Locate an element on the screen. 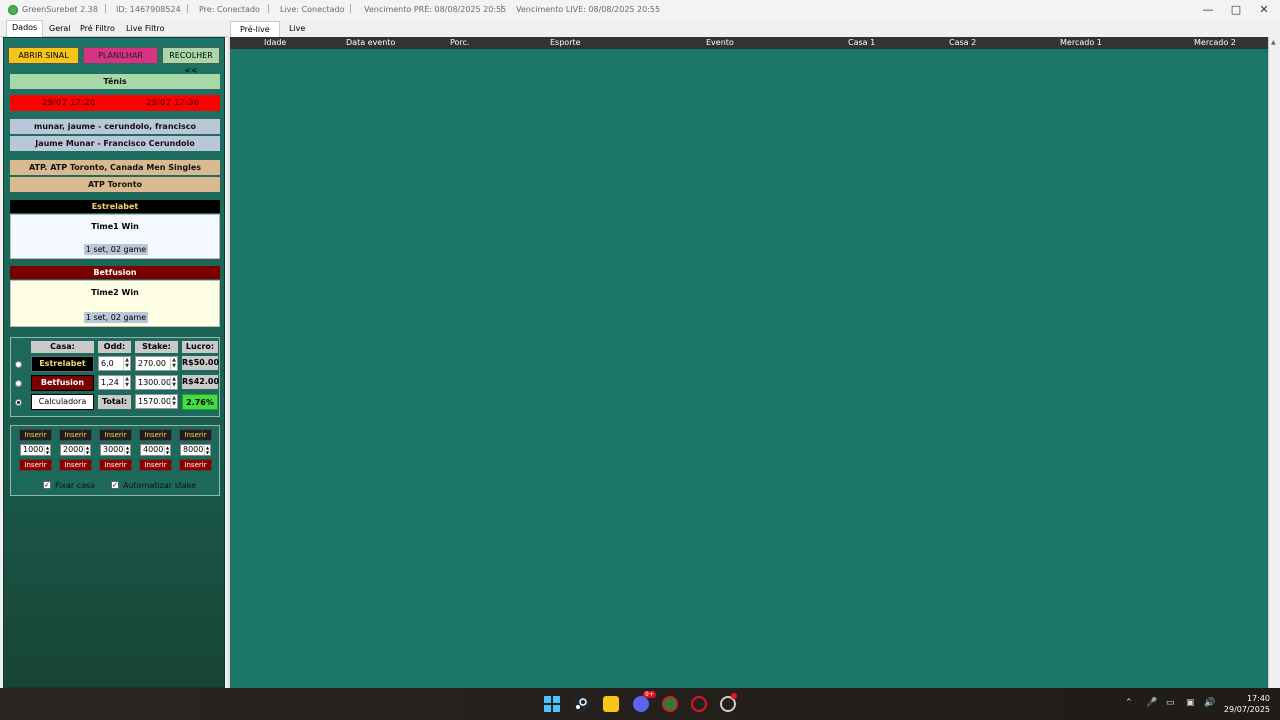 This screenshot has width=1280, height=720. insert-button-bottom-5: Inserir is located at coordinates (195, 465).